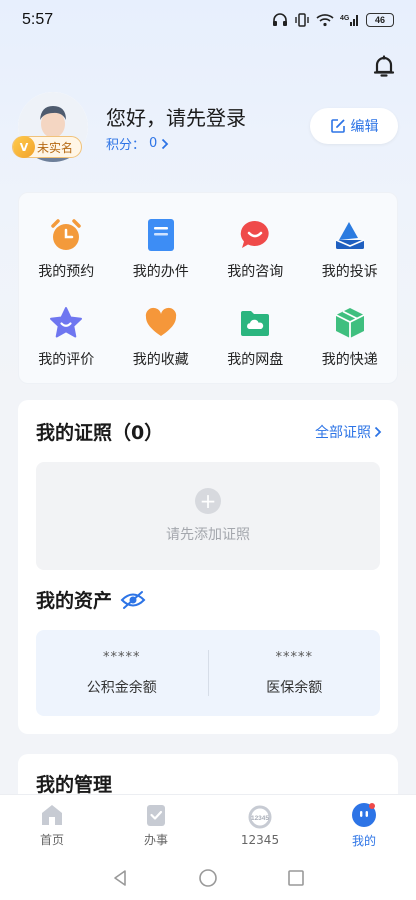 This screenshot has height=900, width=416. What do you see at coordinates (122, 673) in the screenshot?
I see `asset-housing-fund: ***** 公积金余额` at bounding box center [122, 673].